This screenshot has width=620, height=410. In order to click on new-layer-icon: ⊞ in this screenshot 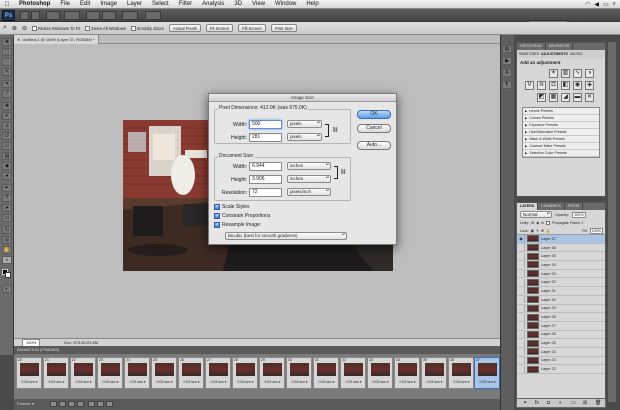, I will do `click(585, 403)`.